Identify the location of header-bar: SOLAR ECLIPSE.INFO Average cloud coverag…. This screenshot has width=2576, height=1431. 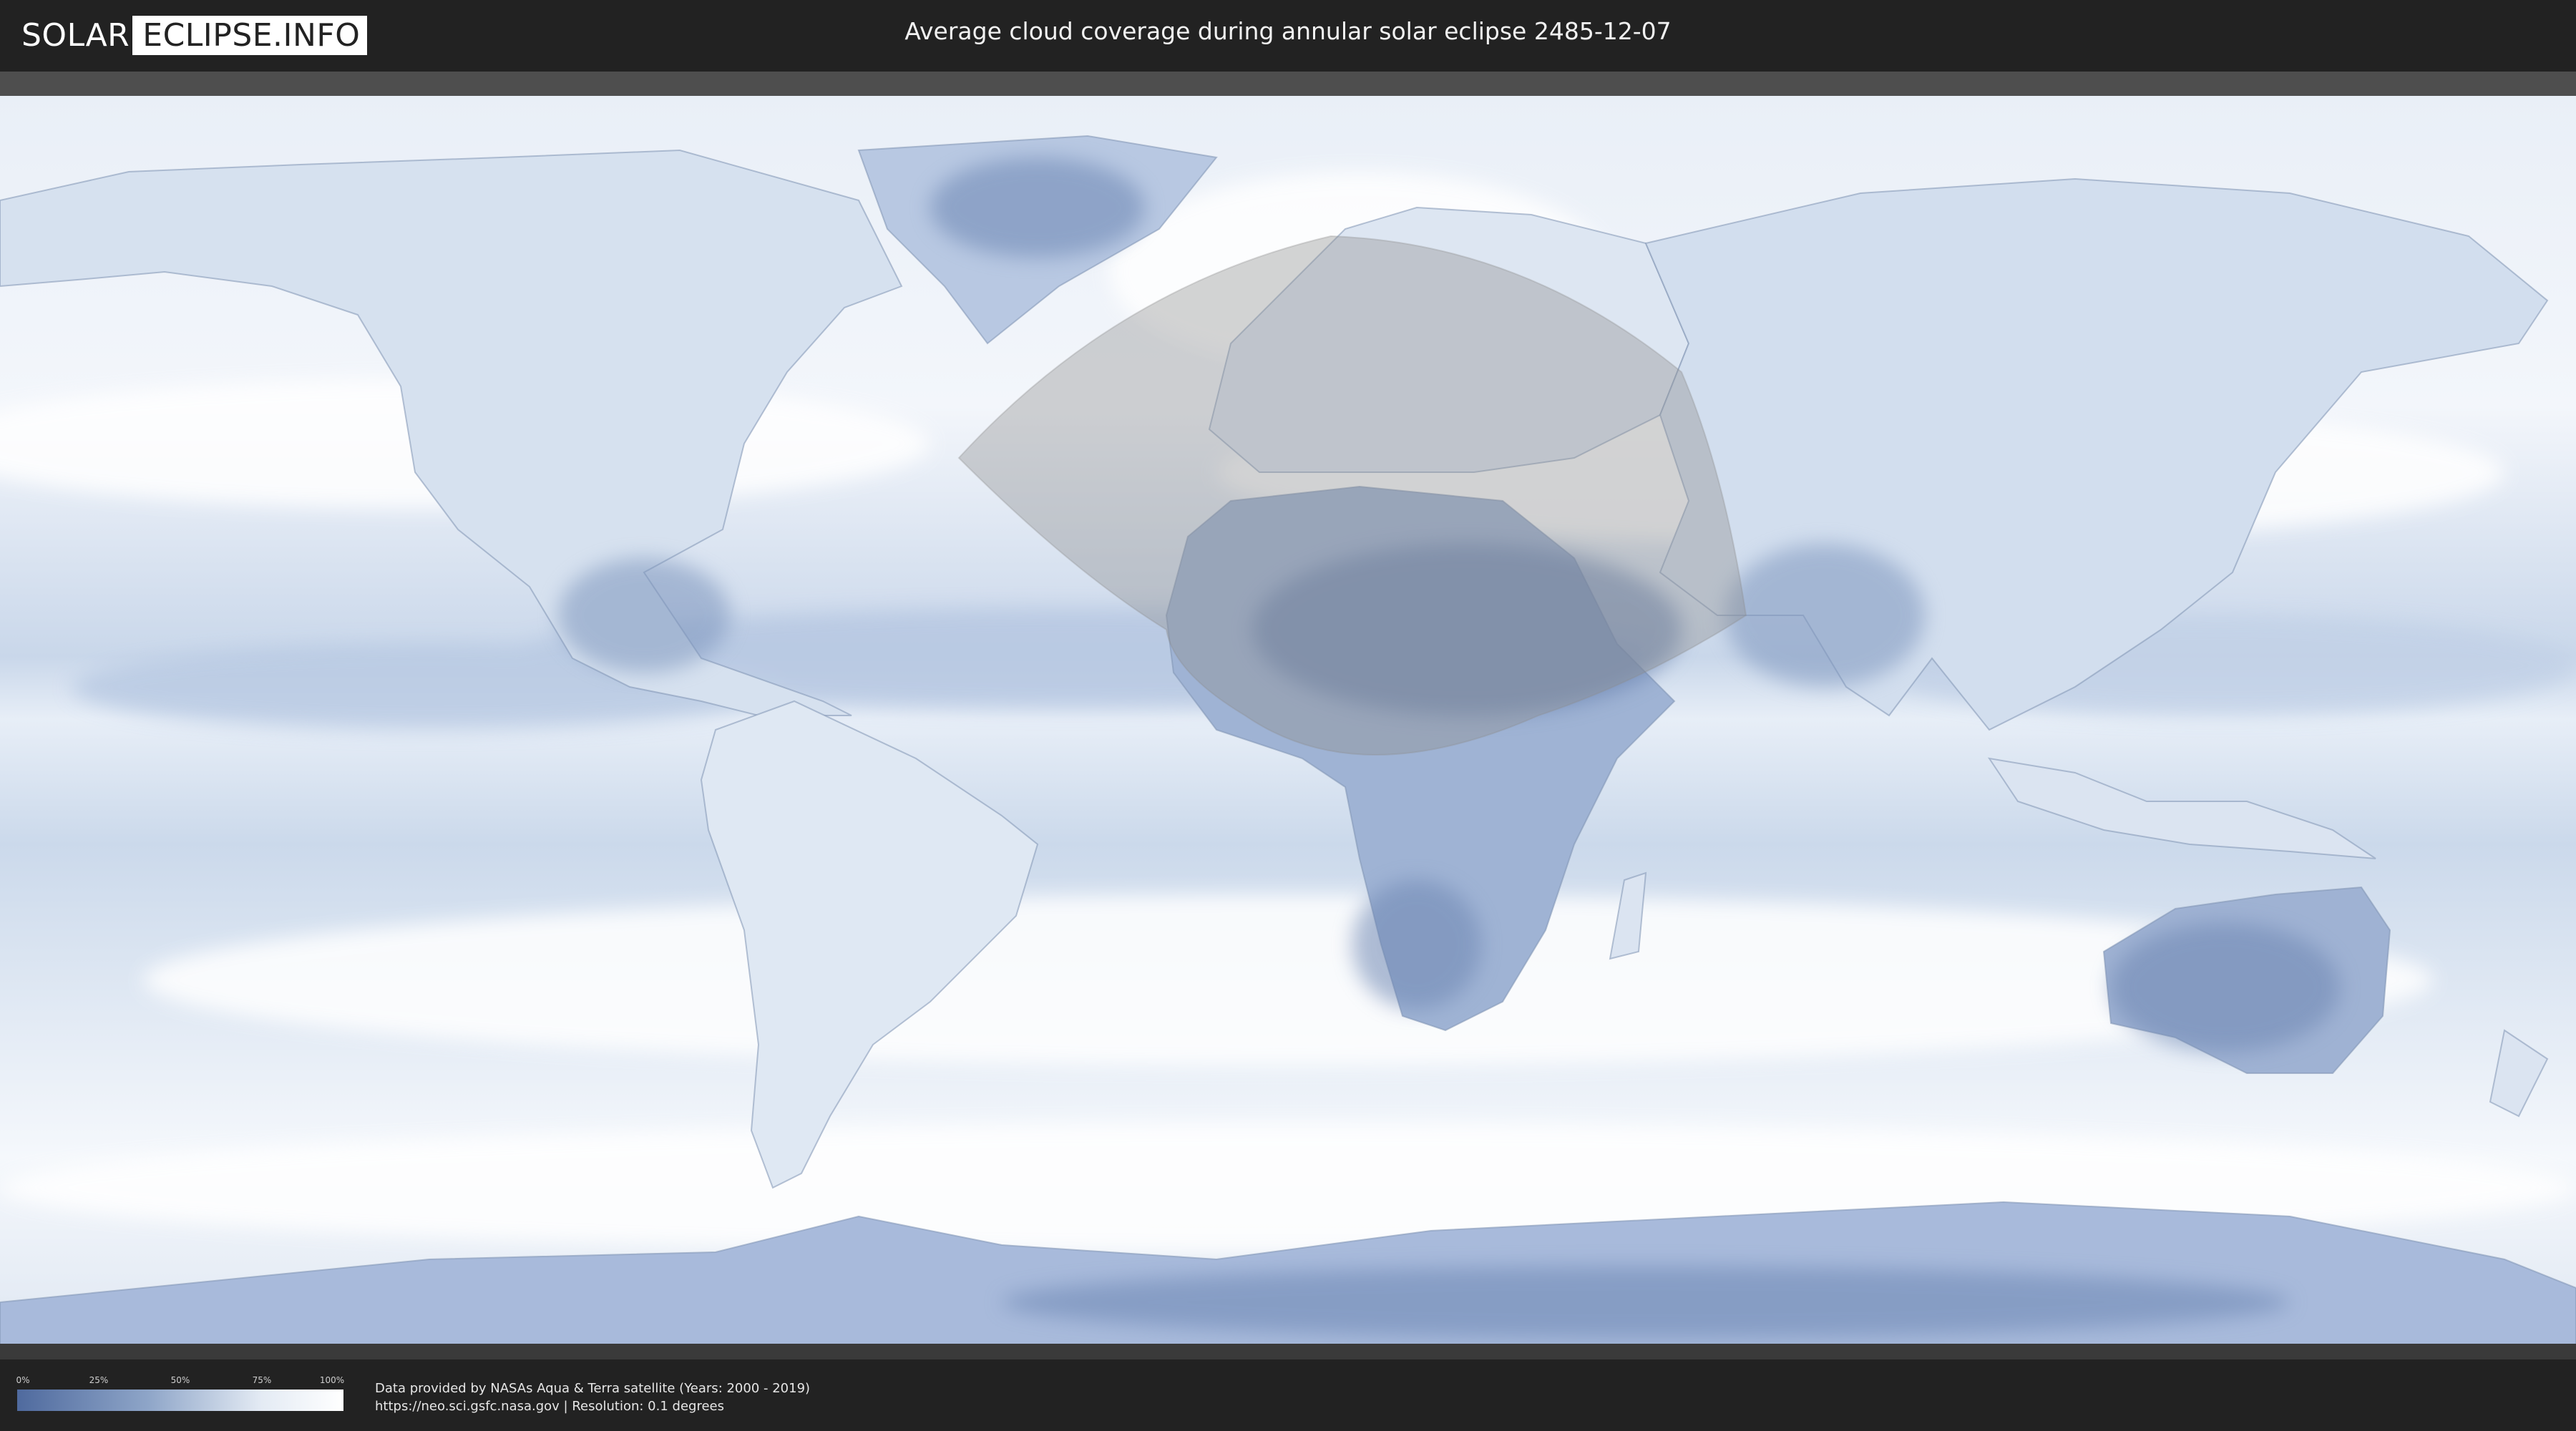
(1288, 36).